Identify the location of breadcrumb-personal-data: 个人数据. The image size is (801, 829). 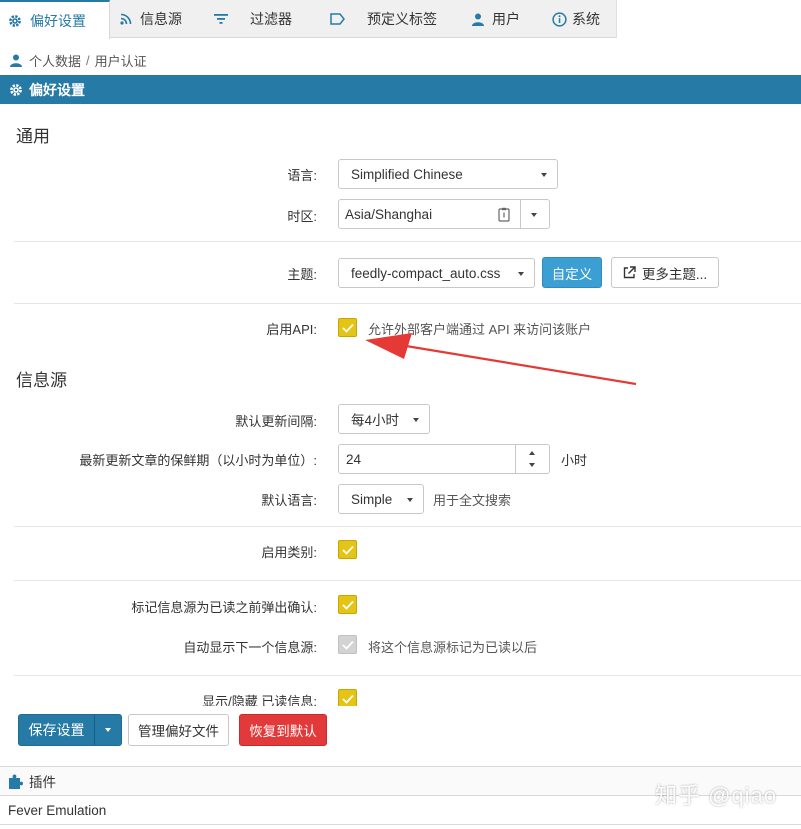
(55, 60).